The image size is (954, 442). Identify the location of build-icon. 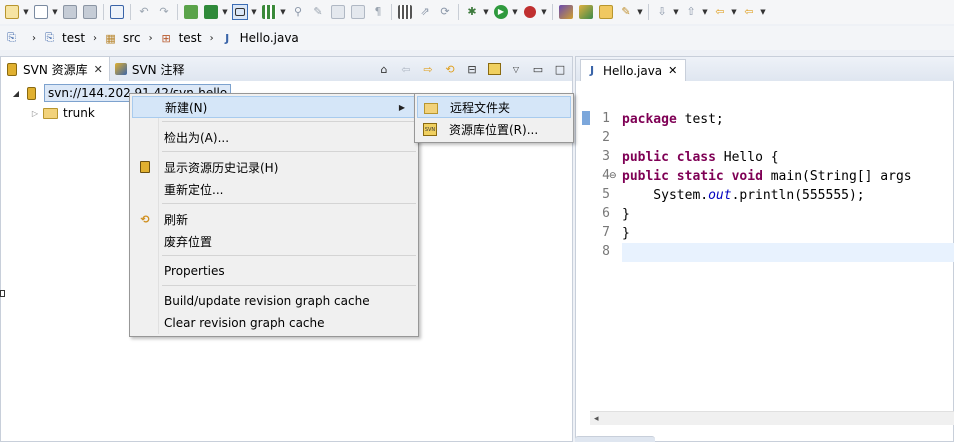
(191, 12).